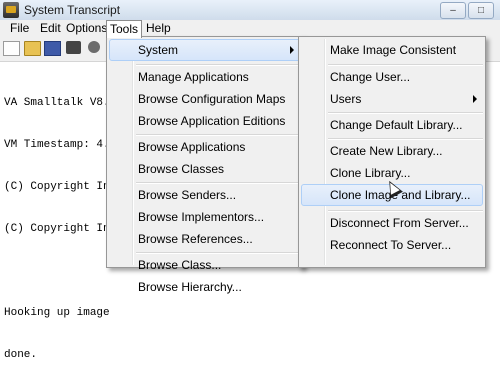 The width and height of the screenshot is (500, 390). What do you see at coordinates (11, 10) in the screenshot?
I see `app-icon` at bounding box center [11, 10].